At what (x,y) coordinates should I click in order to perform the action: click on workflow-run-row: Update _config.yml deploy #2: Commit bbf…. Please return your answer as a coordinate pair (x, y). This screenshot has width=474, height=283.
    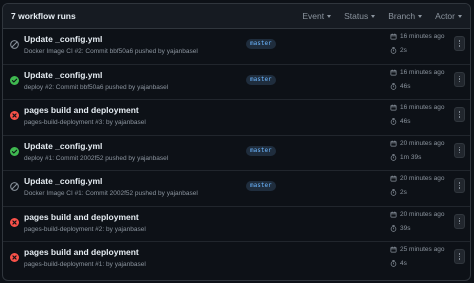
    Looking at the image, I should click on (236, 82).